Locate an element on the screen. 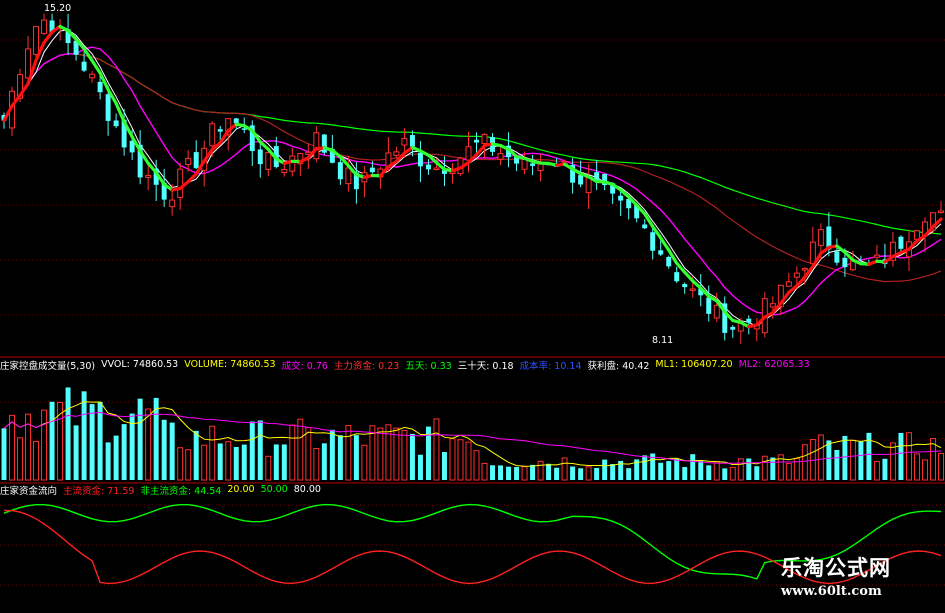  vvol-value: VVOL: 74860.53 is located at coordinates (139, 364).